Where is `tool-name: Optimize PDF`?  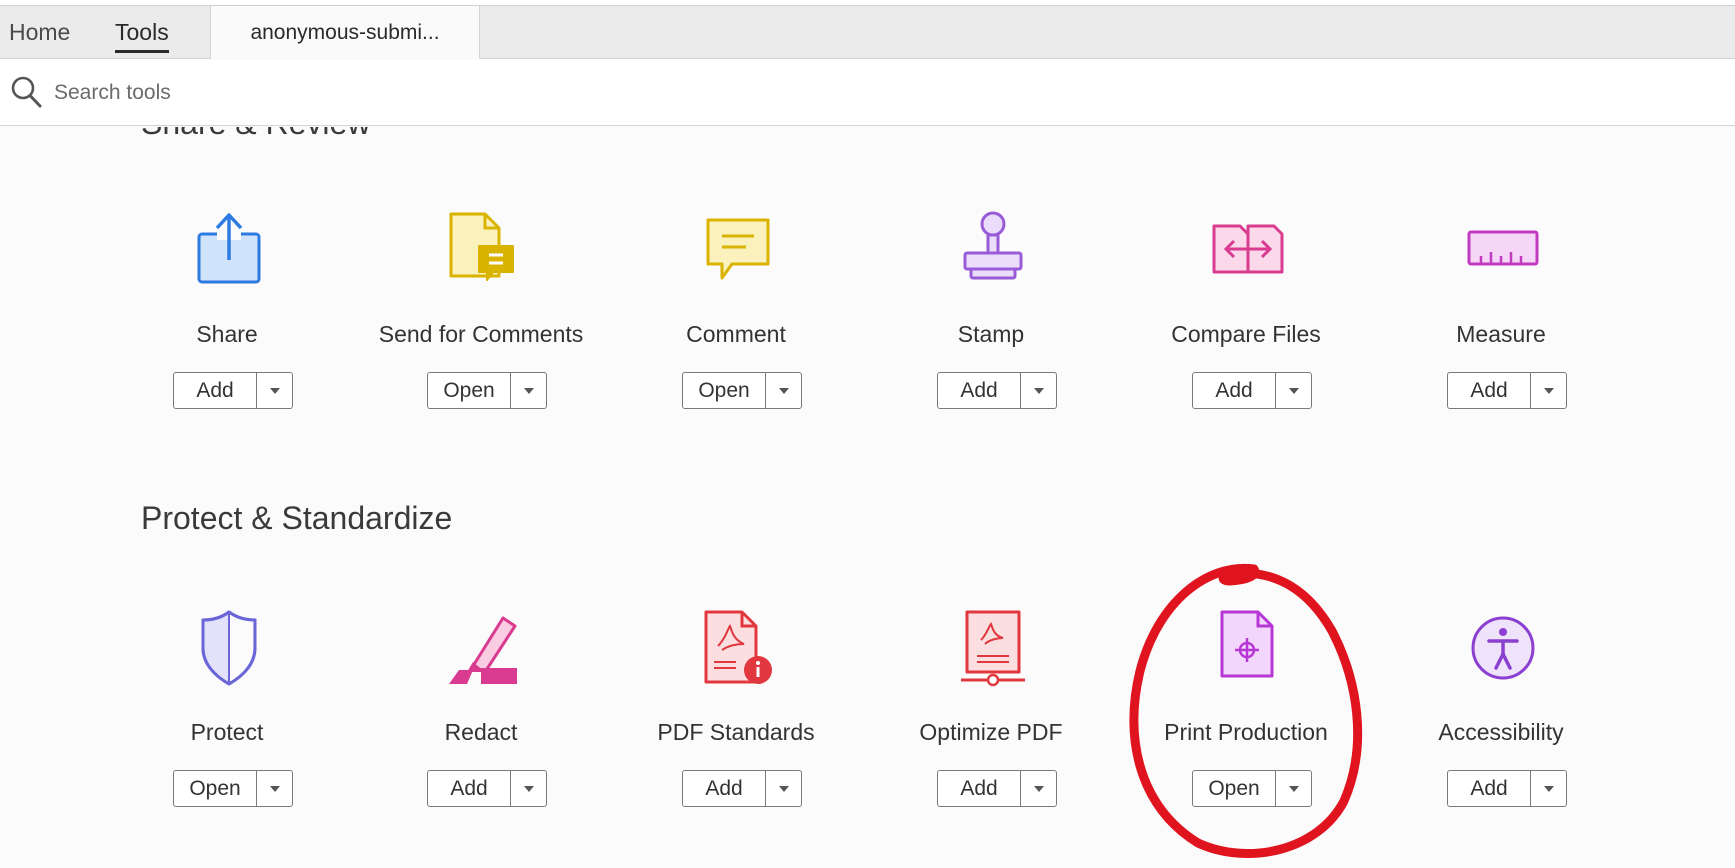 tool-name: Optimize PDF is located at coordinates (991, 732).